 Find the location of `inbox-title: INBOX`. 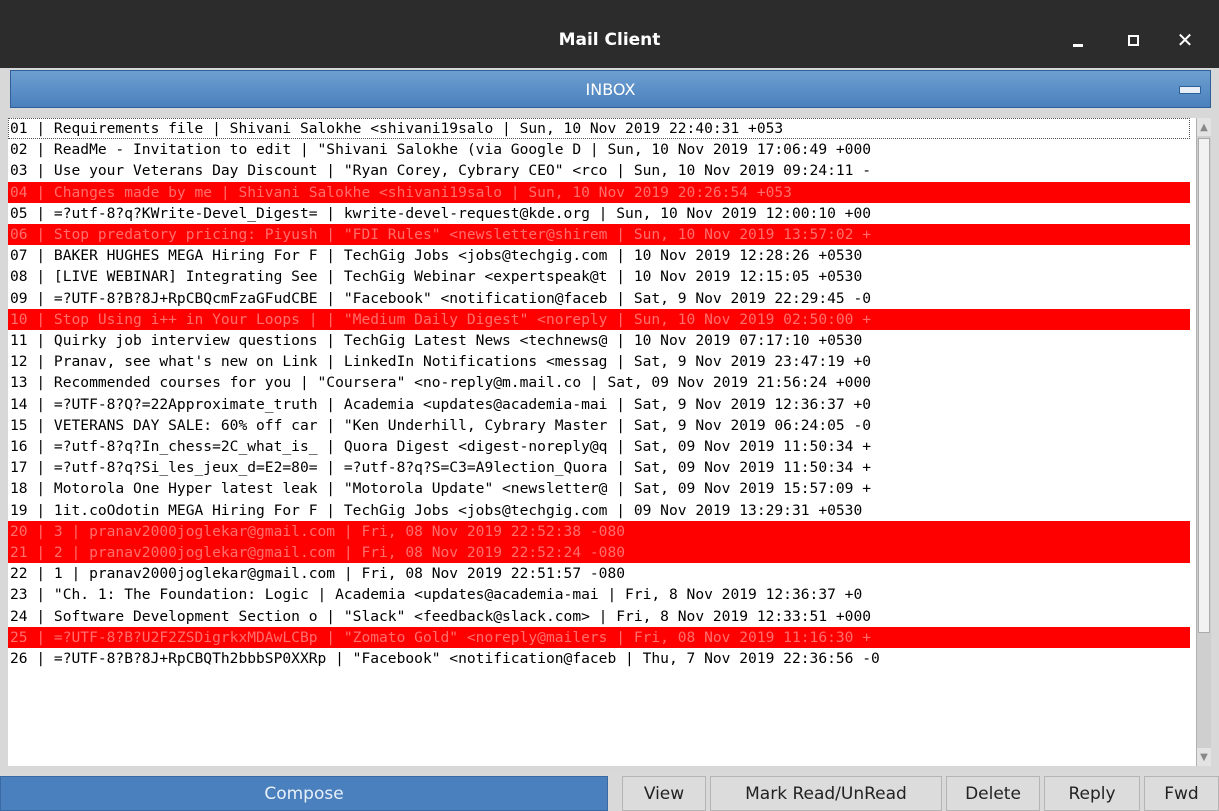

inbox-title: INBOX is located at coordinates (610, 89).